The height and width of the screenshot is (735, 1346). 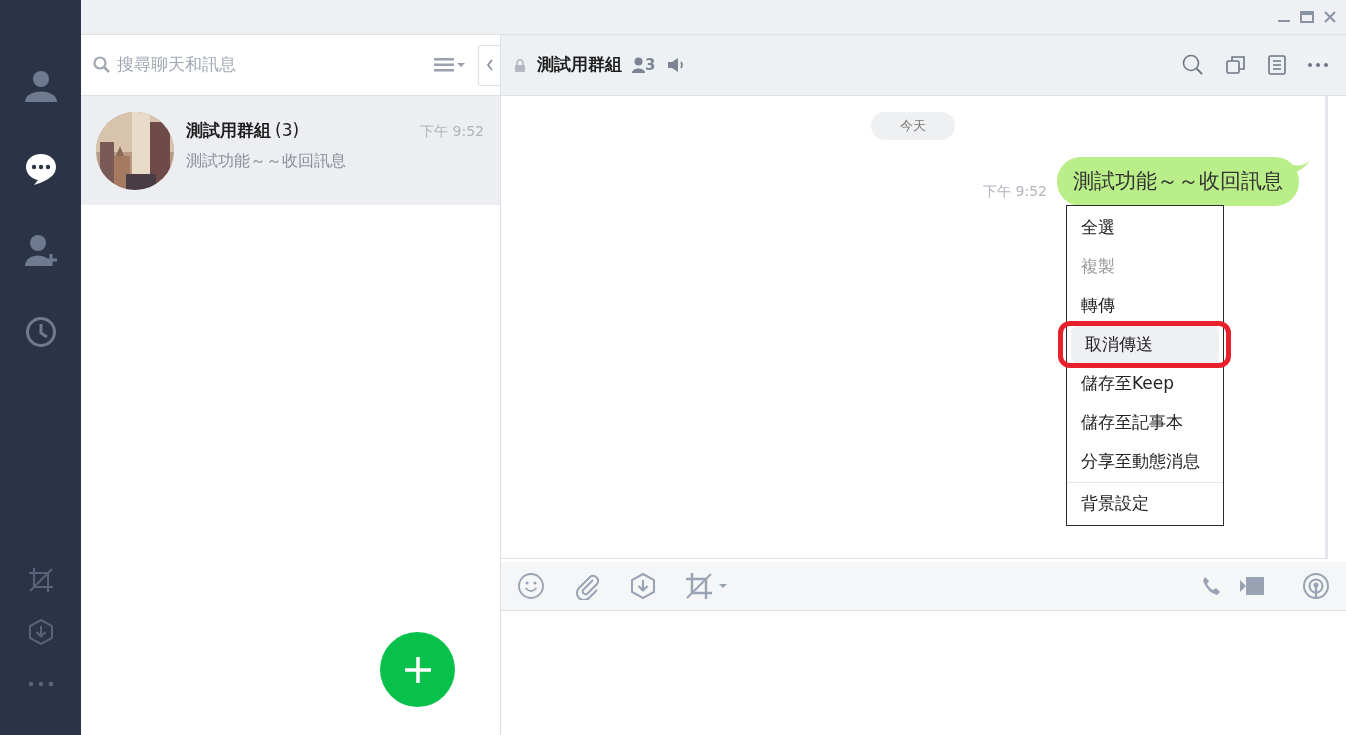 What do you see at coordinates (676, 65) in the screenshot?
I see `speaker-icon` at bounding box center [676, 65].